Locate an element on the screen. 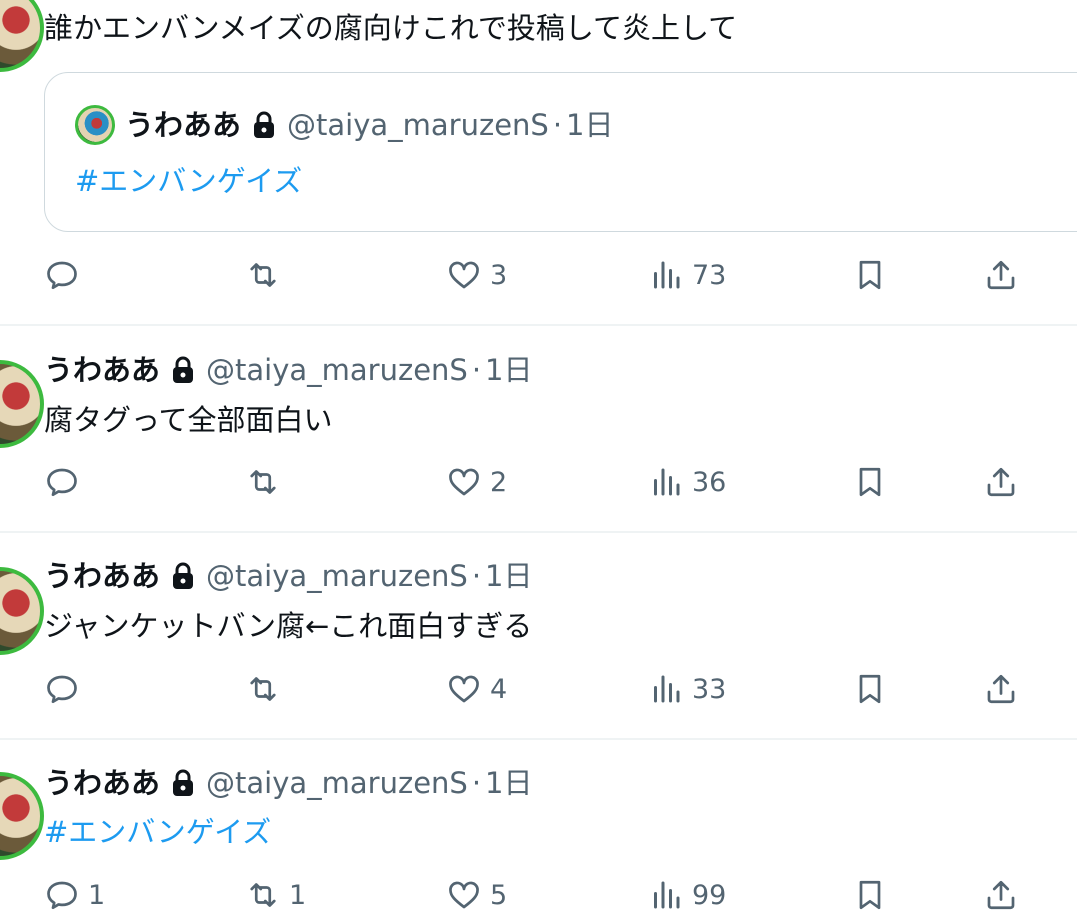 Image resolution: width=1077 pixels, height=920 pixels. tweet-text: 誰かエンバンメイズの腐向けこれで投稿して炎上して is located at coordinates (391, 28).